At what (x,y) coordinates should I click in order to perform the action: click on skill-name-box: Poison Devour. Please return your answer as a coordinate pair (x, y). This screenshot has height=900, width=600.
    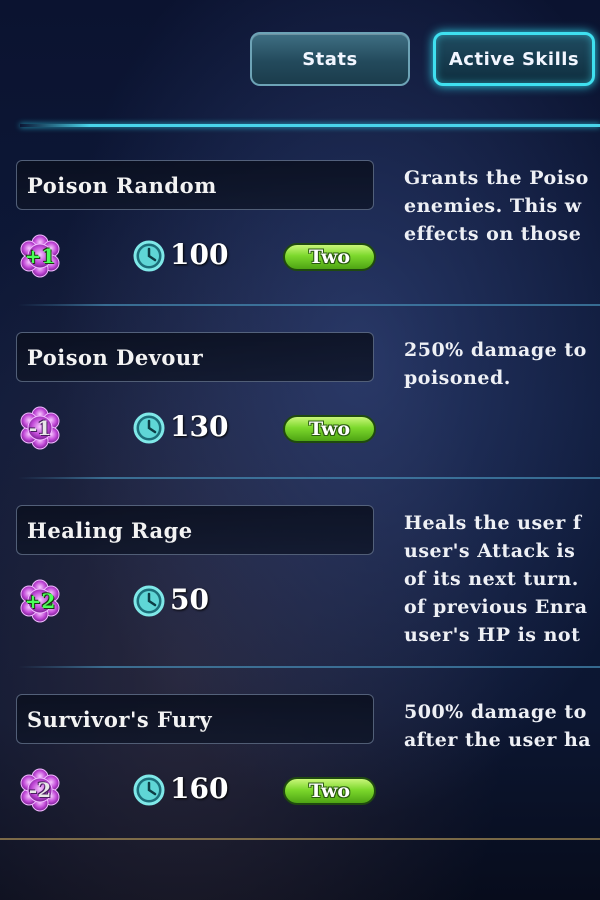
    Looking at the image, I should click on (195, 357).